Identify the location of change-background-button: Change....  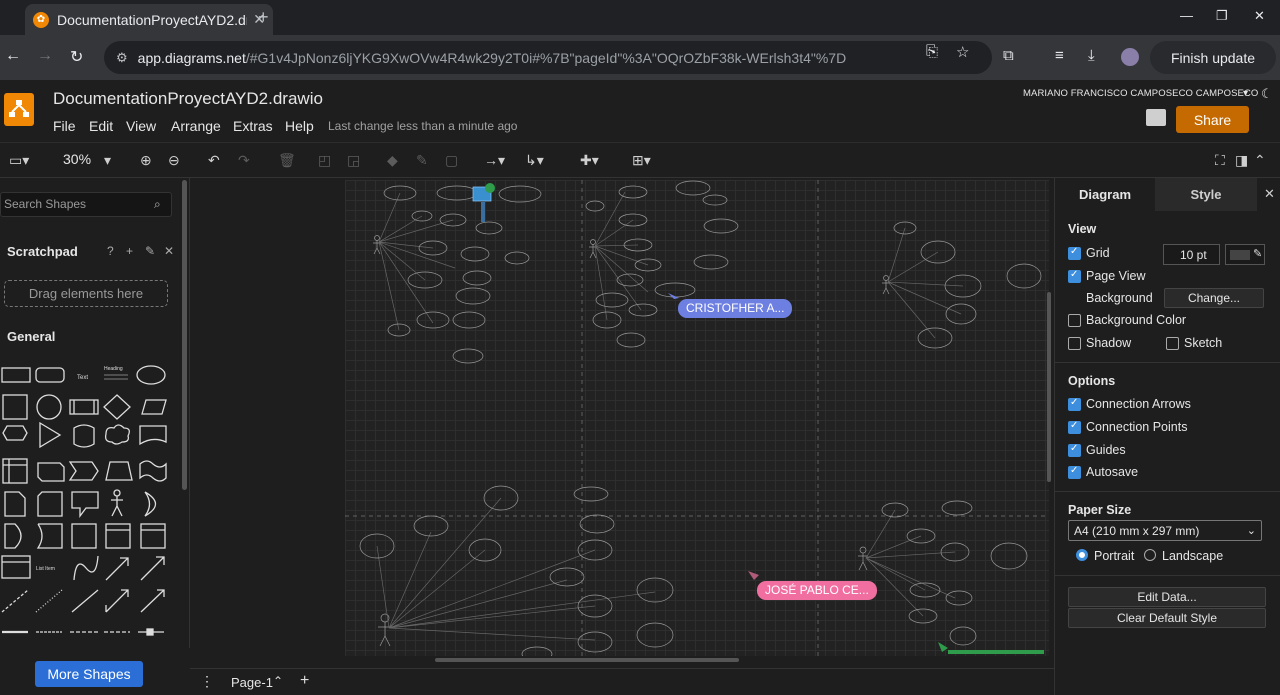
(1214, 298).